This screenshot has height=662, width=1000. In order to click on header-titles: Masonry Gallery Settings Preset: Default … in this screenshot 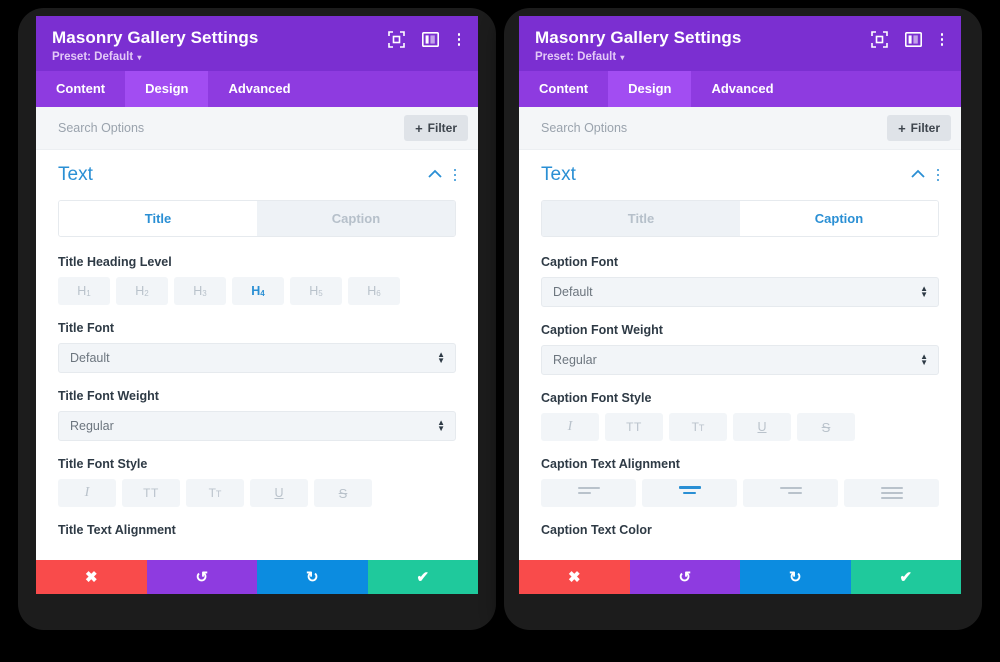, I will do `click(638, 45)`.